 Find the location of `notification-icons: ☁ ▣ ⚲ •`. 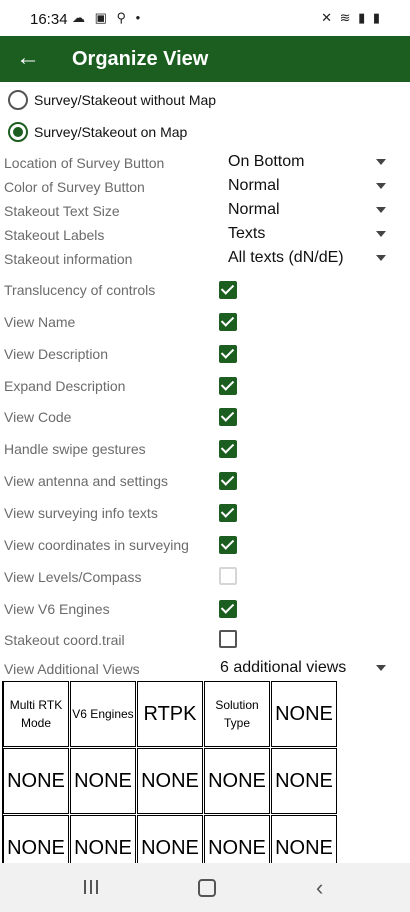

notification-icons: ☁ ▣ ⚲ • is located at coordinates (108, 17).